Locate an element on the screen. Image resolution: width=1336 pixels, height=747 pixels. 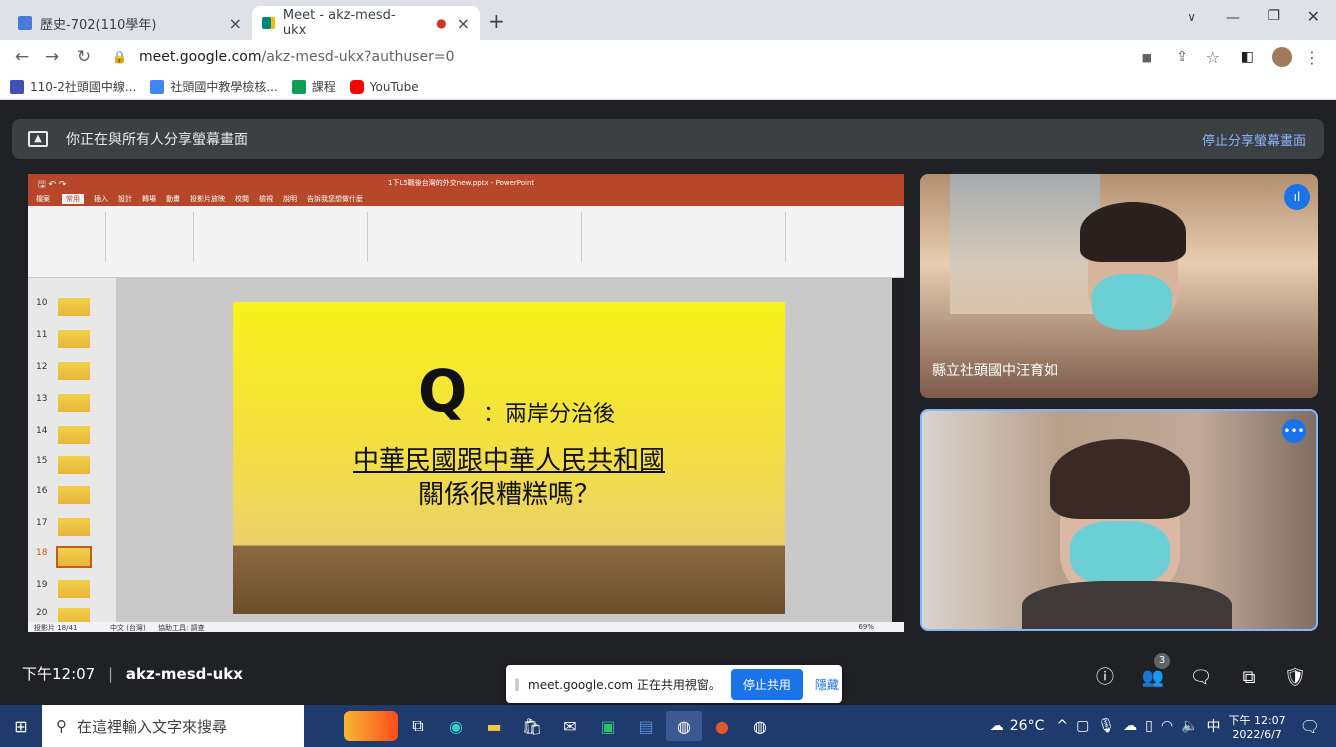
slide-thumb: 11 is located at coordinates (73, 340).